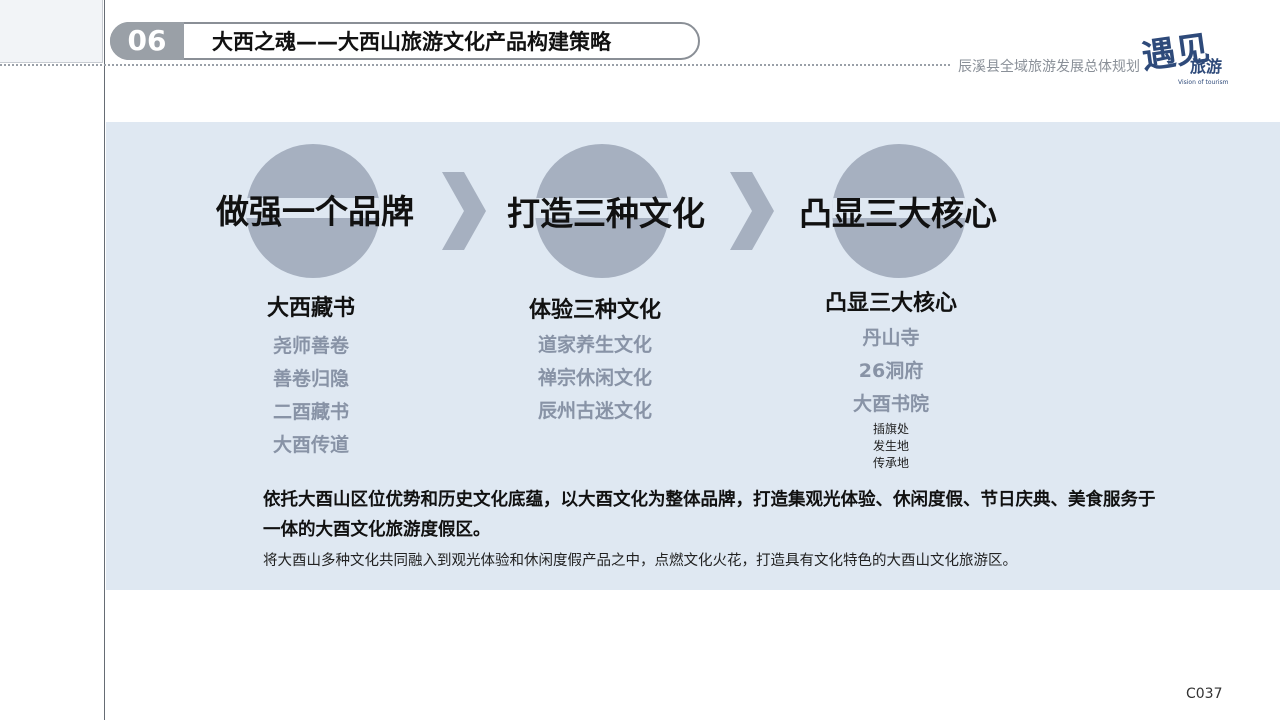 The image size is (1280, 720). I want to click on section-number-badge: 06, so click(147, 41).